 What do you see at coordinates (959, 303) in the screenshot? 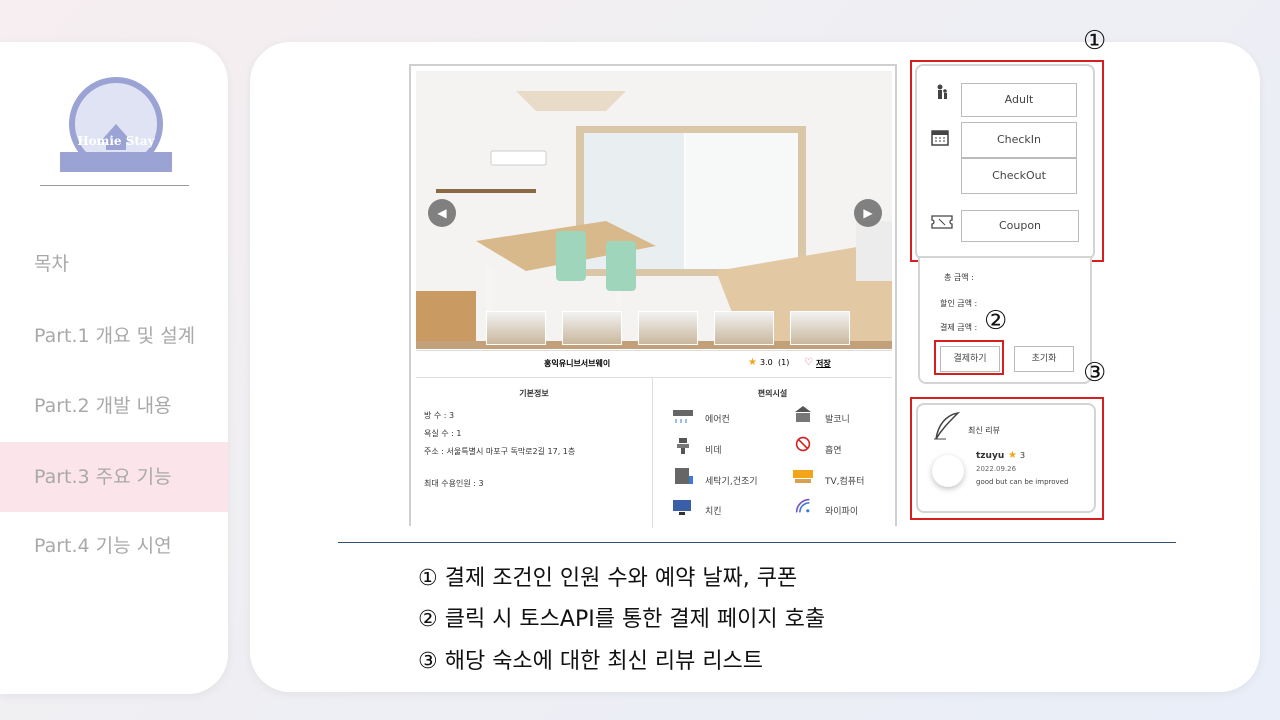
I see `discount-amount-label: 할인 금액 :` at bounding box center [959, 303].